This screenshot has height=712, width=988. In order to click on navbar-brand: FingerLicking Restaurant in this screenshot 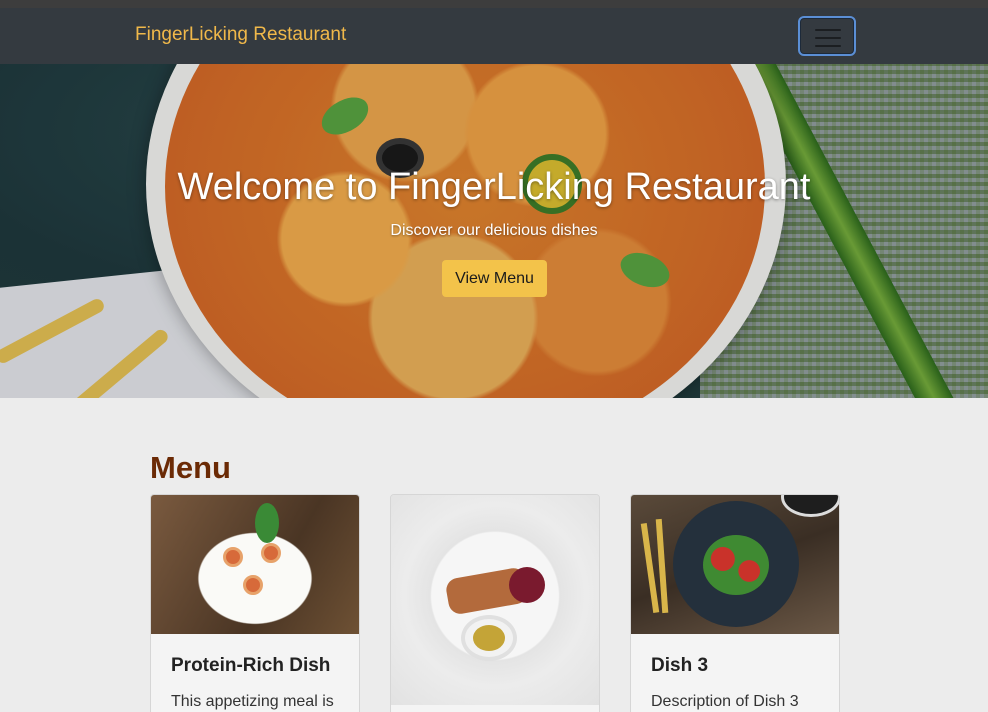, I will do `click(240, 35)`.